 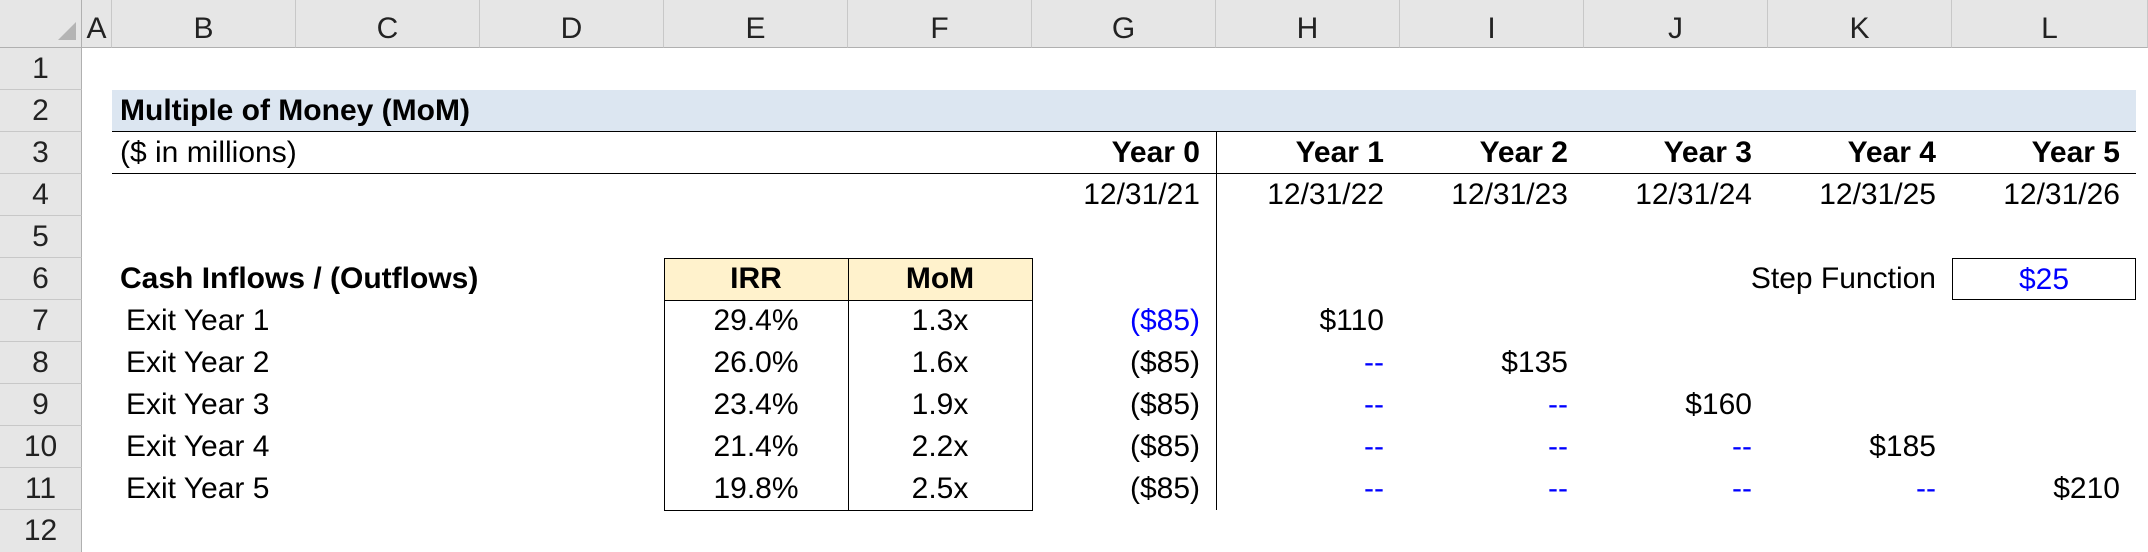 What do you see at coordinates (940, 405) in the screenshot?
I see `mom-value: 1.9x` at bounding box center [940, 405].